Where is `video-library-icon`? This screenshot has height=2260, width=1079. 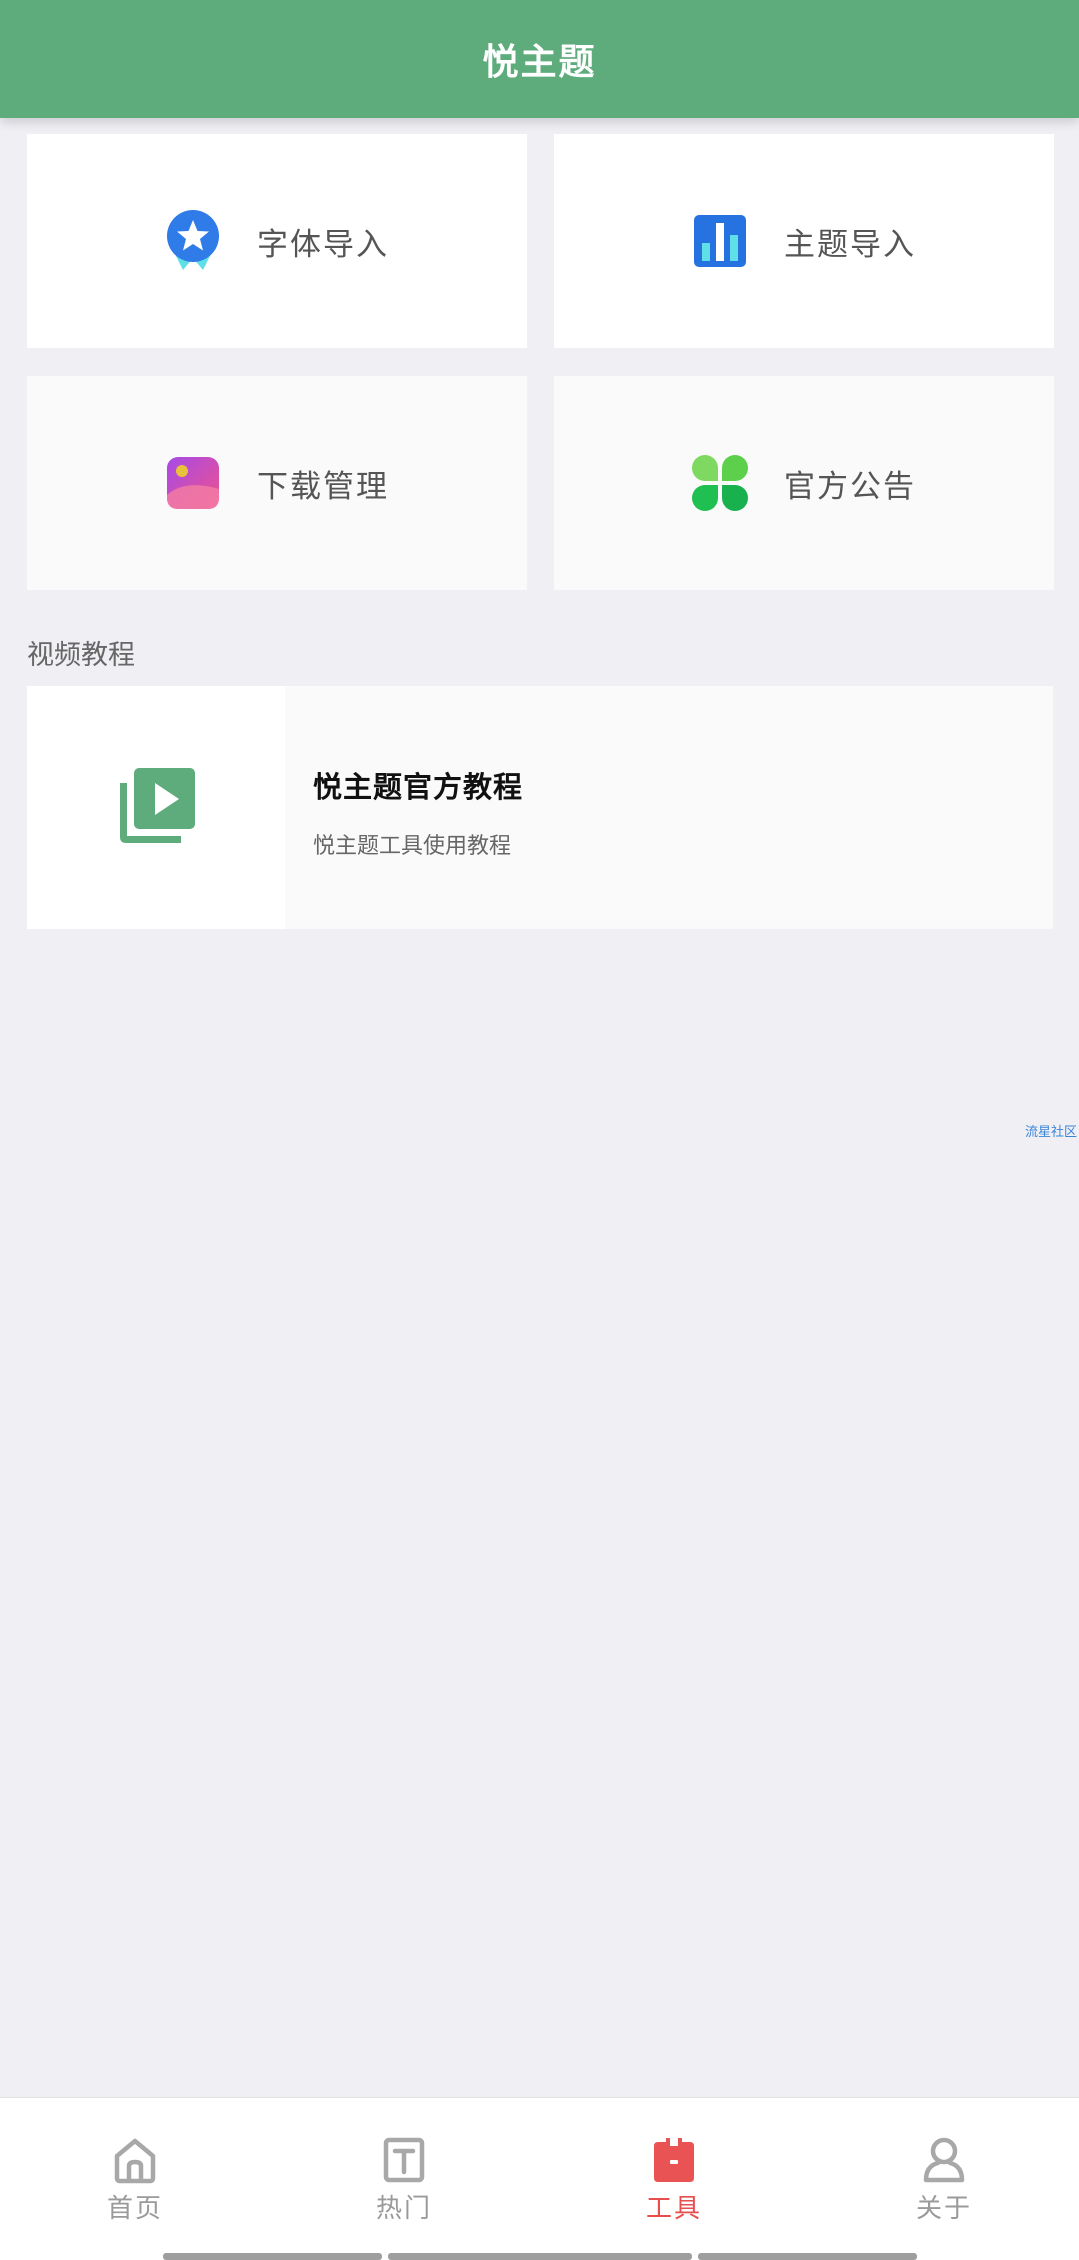
video-library-icon is located at coordinates (156, 808).